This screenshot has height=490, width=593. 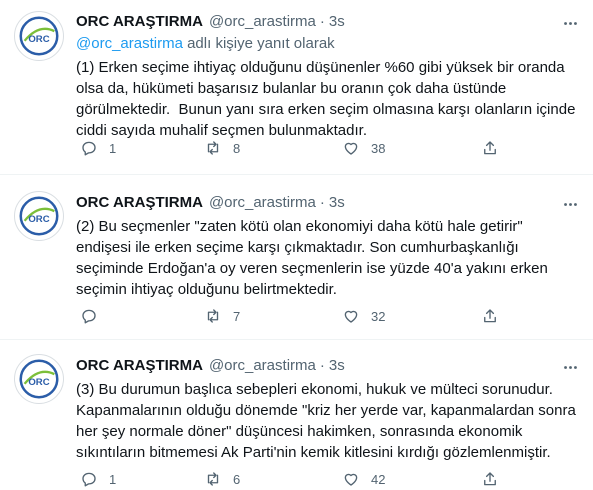 I want to click on like-count: 32, so click(x=378, y=316).